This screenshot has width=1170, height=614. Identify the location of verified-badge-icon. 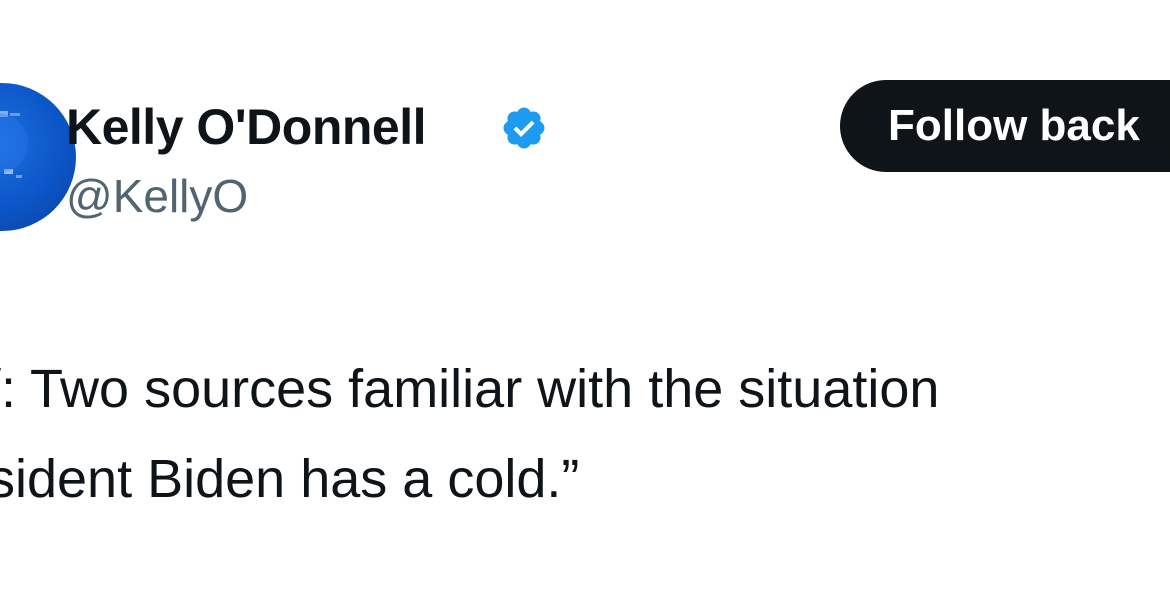
(524, 128).